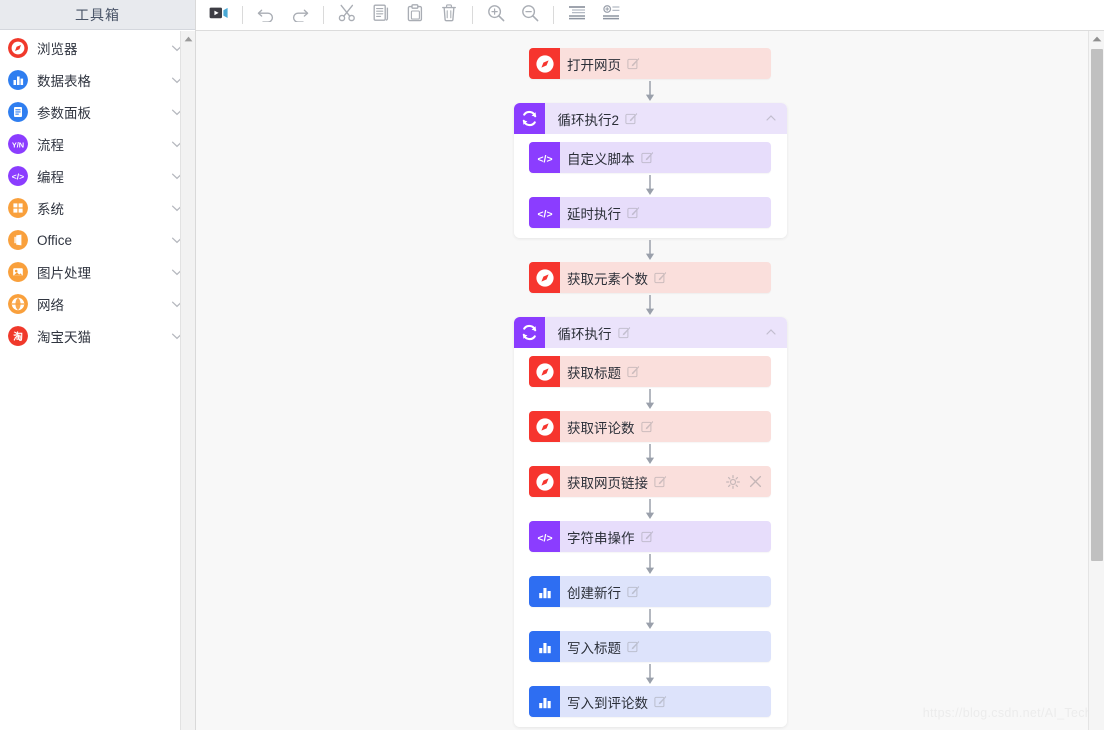 Image resolution: width=1104 pixels, height=730 pixels. Describe the element at coordinates (650, 212) in the screenshot. I see `flow-node: </> 延时执行` at that location.